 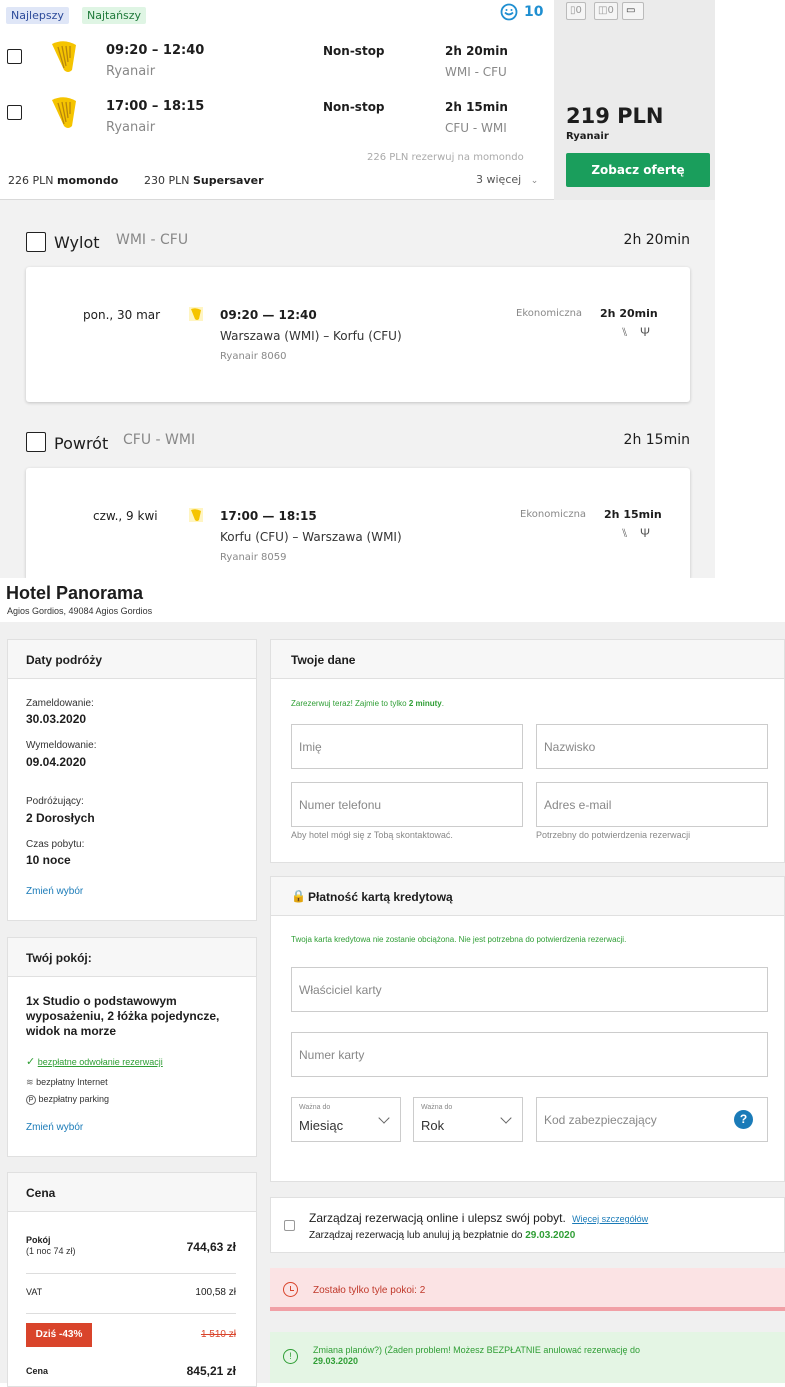 I want to click on total-price: 845,21 zł, so click(x=211, y=1371).